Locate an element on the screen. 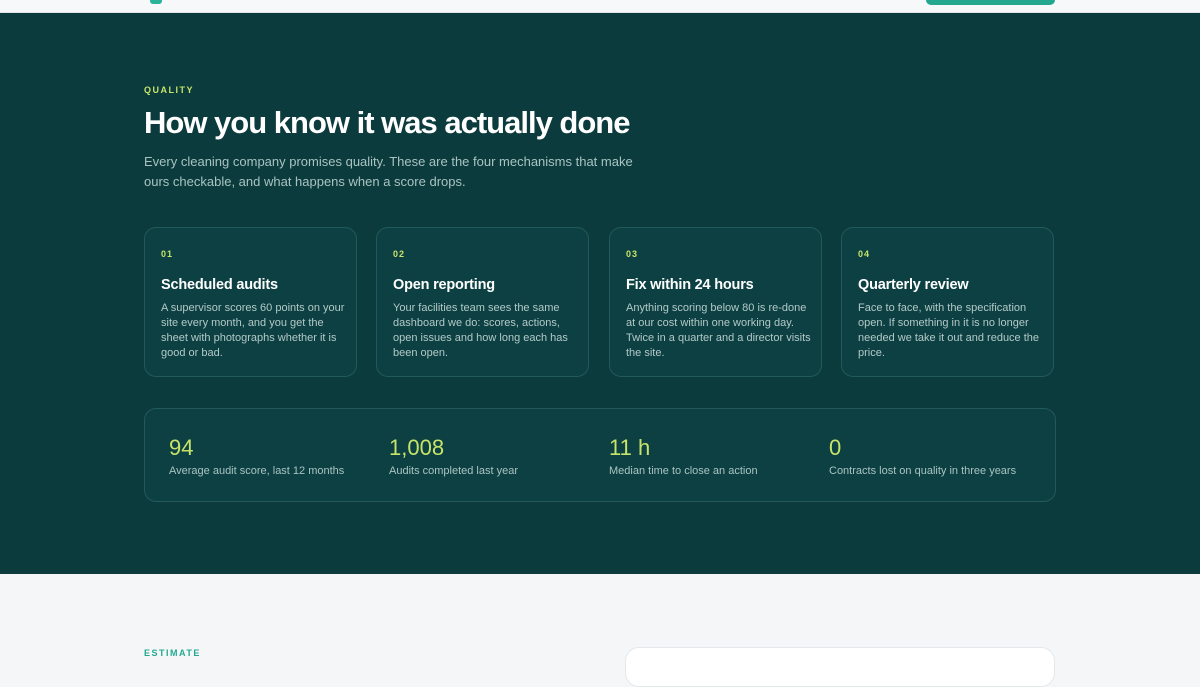  stat-label: Audits completed last year is located at coordinates (454, 471).